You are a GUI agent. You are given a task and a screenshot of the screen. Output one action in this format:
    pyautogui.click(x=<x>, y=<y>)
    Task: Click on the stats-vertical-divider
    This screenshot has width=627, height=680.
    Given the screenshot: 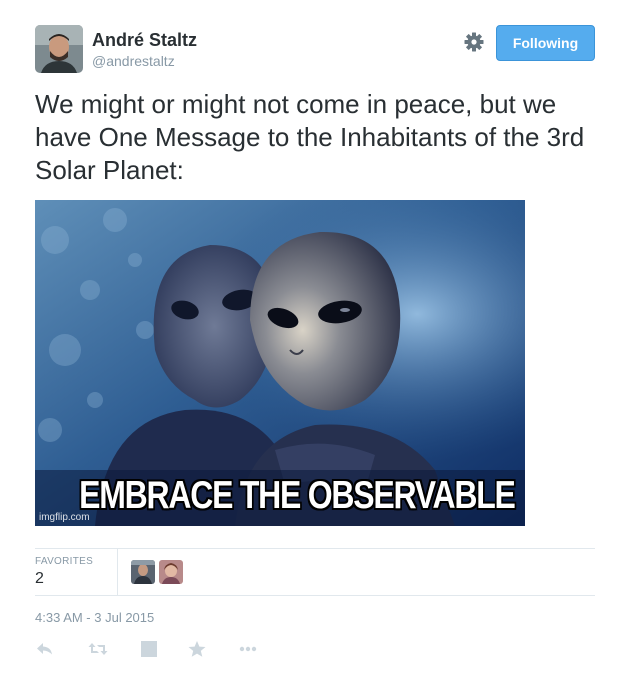 What is the action you would take?
    pyautogui.click(x=117, y=572)
    